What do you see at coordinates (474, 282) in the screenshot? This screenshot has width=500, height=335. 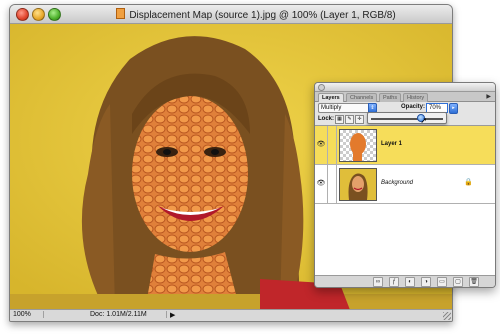 I see `delete-layer-icon: 🗑` at bounding box center [474, 282].